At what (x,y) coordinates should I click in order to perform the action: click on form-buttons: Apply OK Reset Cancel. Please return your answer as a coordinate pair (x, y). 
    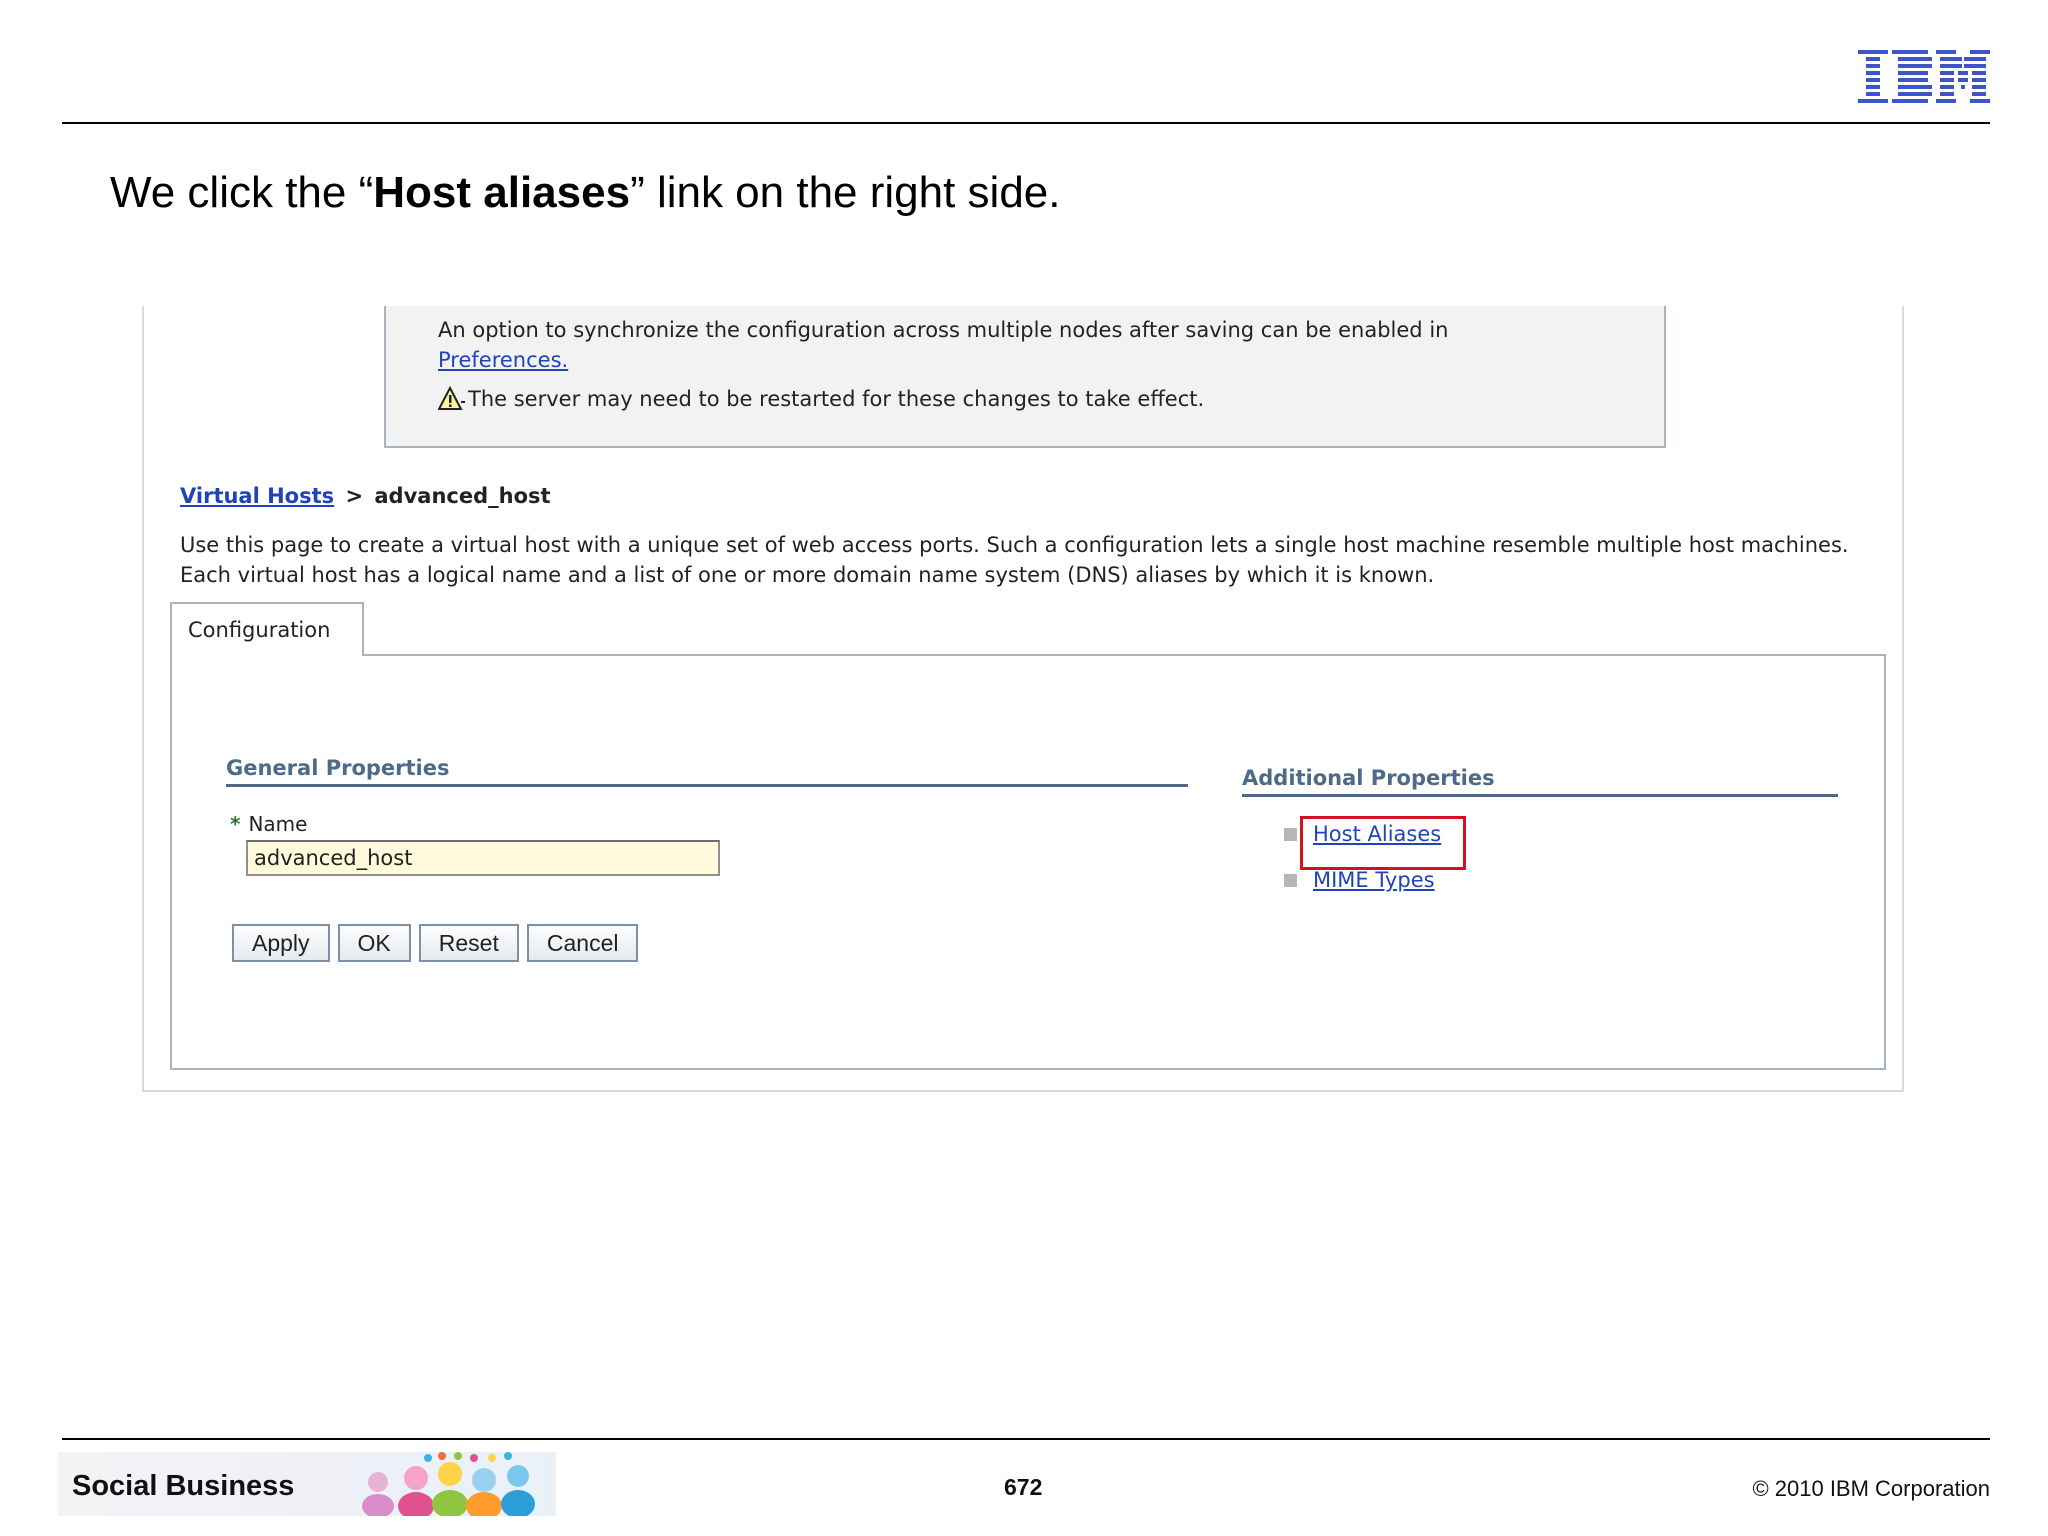
    Looking at the image, I should click on (439, 943).